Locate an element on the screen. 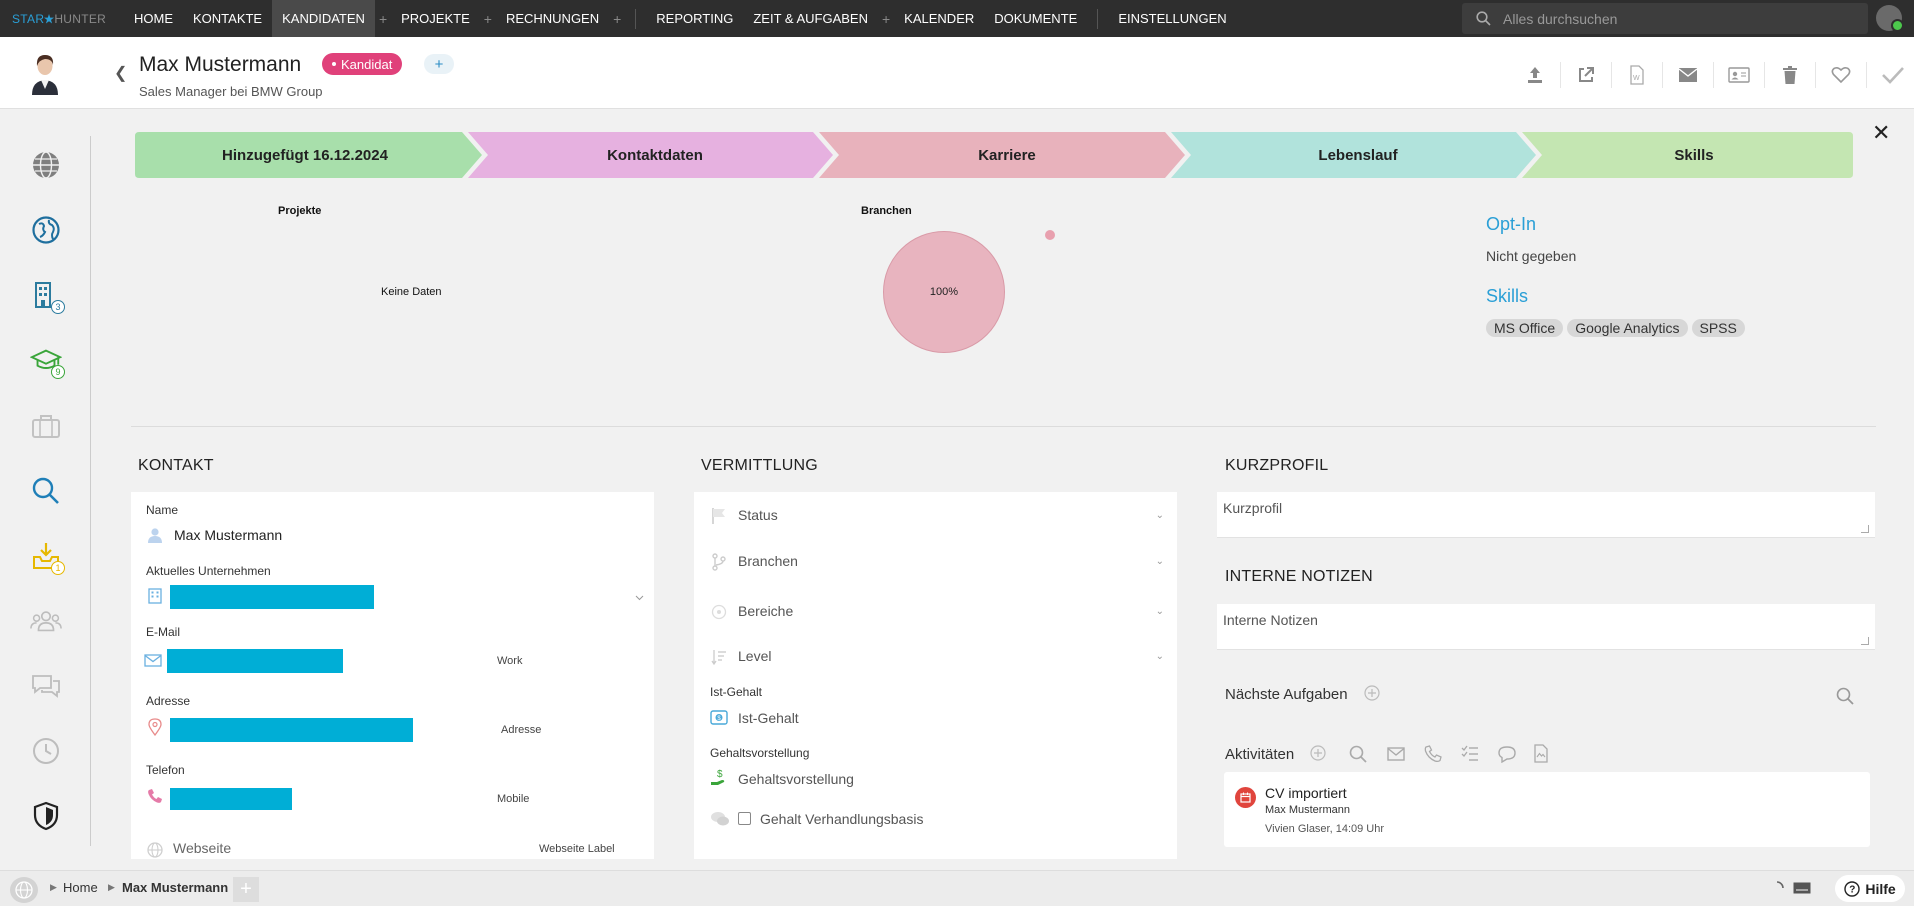  search-activity-icon is located at coordinates (1358, 754).